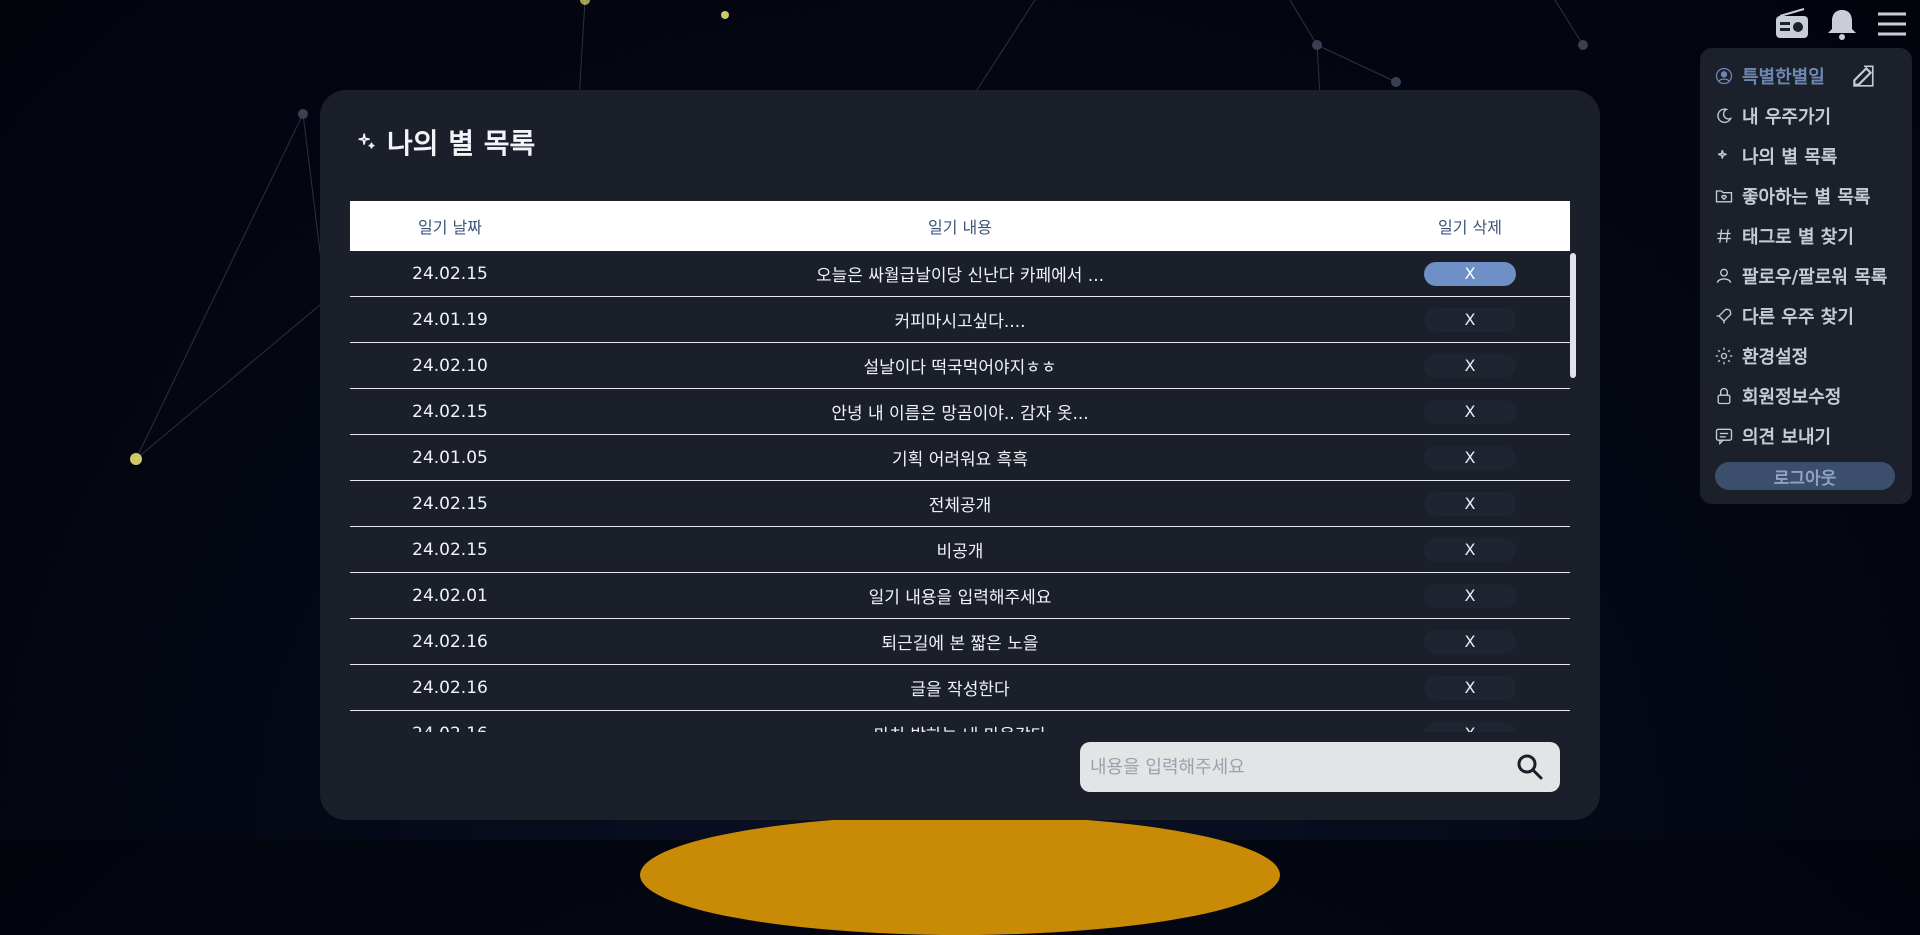 This screenshot has height=935, width=1920. Describe the element at coordinates (450, 365) in the screenshot. I see `row-date: 24.02.10` at that location.